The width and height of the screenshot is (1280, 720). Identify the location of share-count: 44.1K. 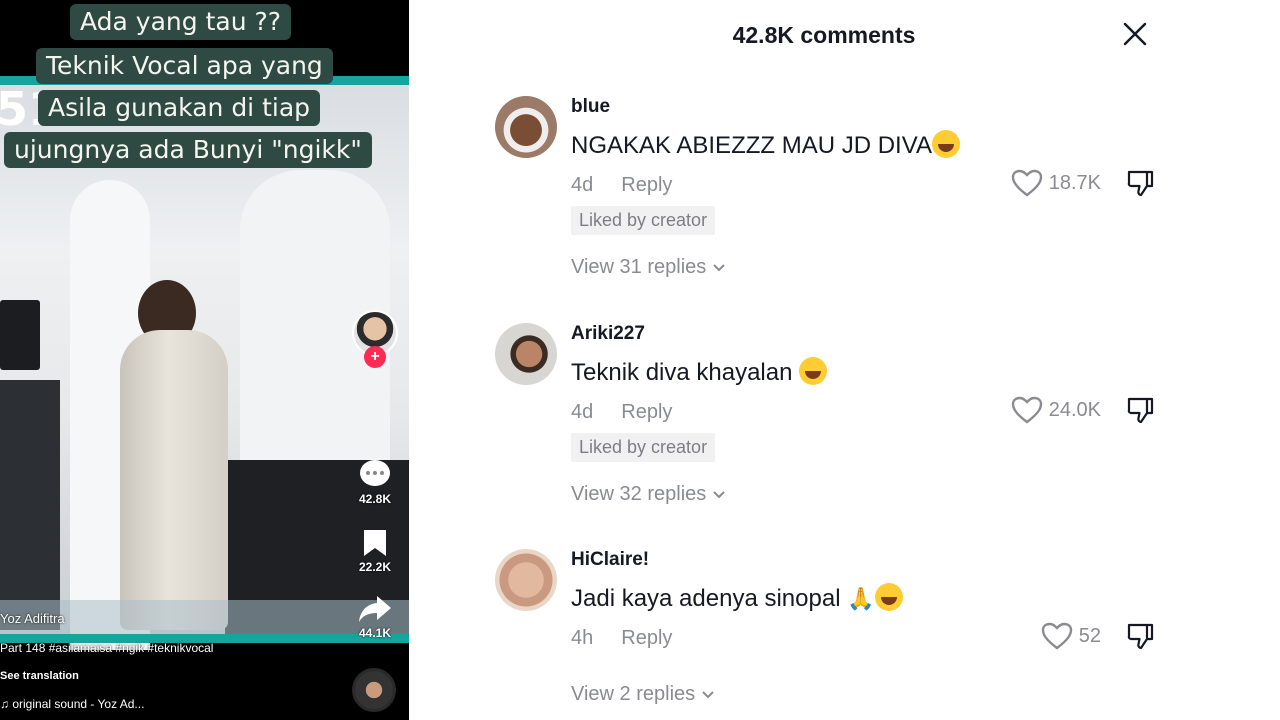
(375, 633).